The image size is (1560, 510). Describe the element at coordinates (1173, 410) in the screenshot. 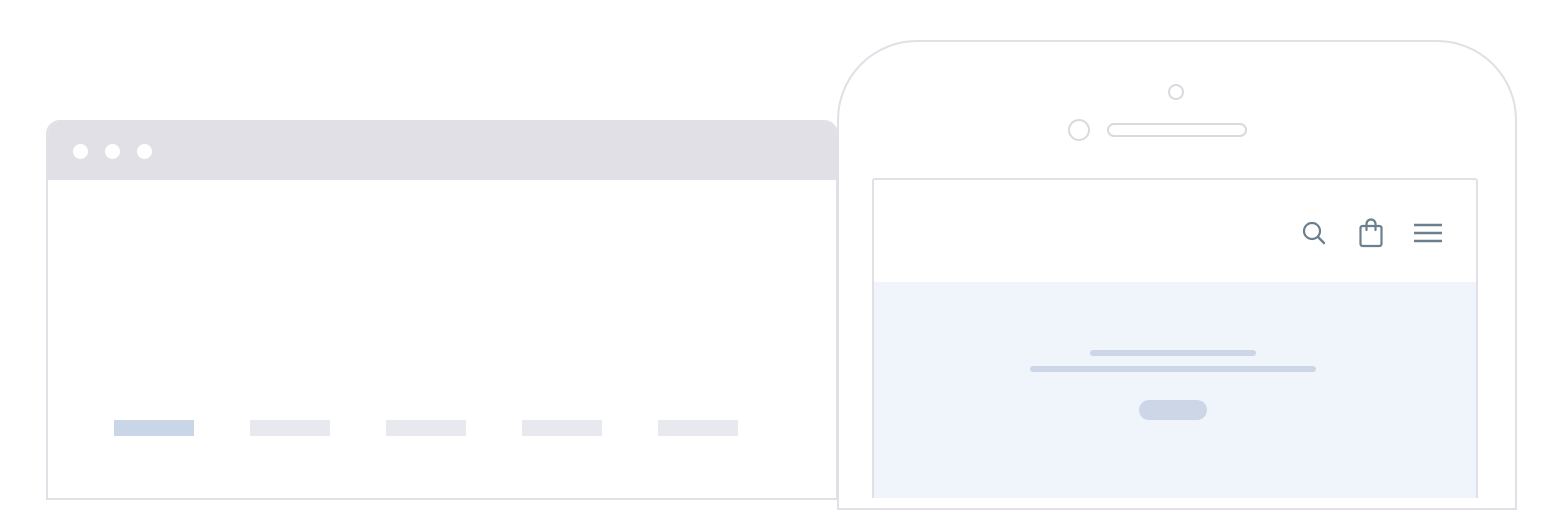

I see `hero-button-placeholder` at that location.